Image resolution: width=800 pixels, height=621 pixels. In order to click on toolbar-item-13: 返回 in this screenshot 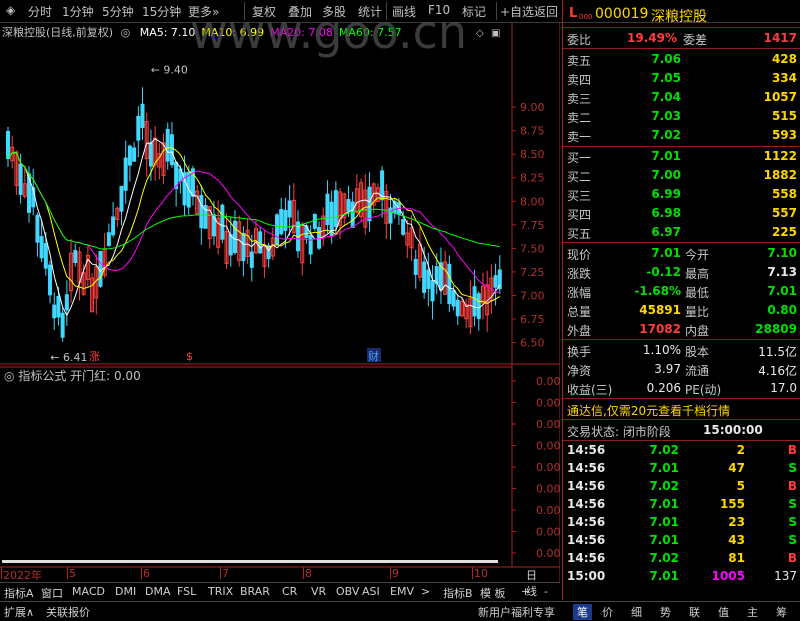, I will do `click(546, 11)`.